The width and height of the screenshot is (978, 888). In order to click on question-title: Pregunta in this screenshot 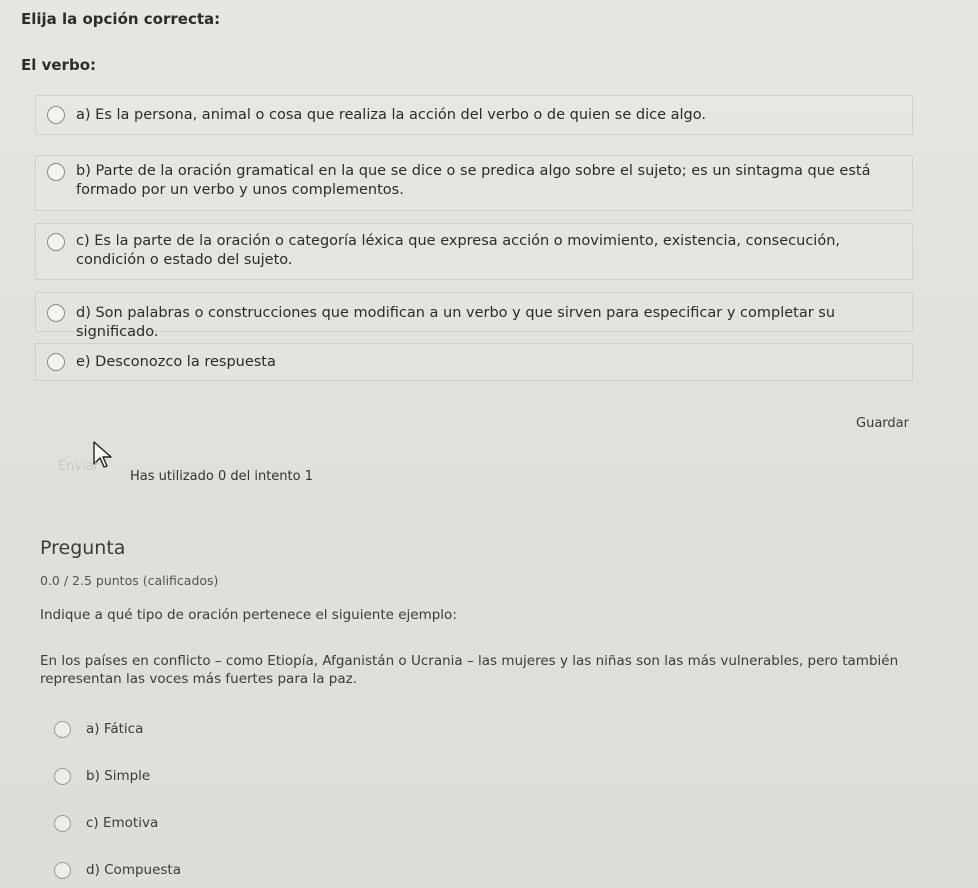, I will do `click(83, 548)`.